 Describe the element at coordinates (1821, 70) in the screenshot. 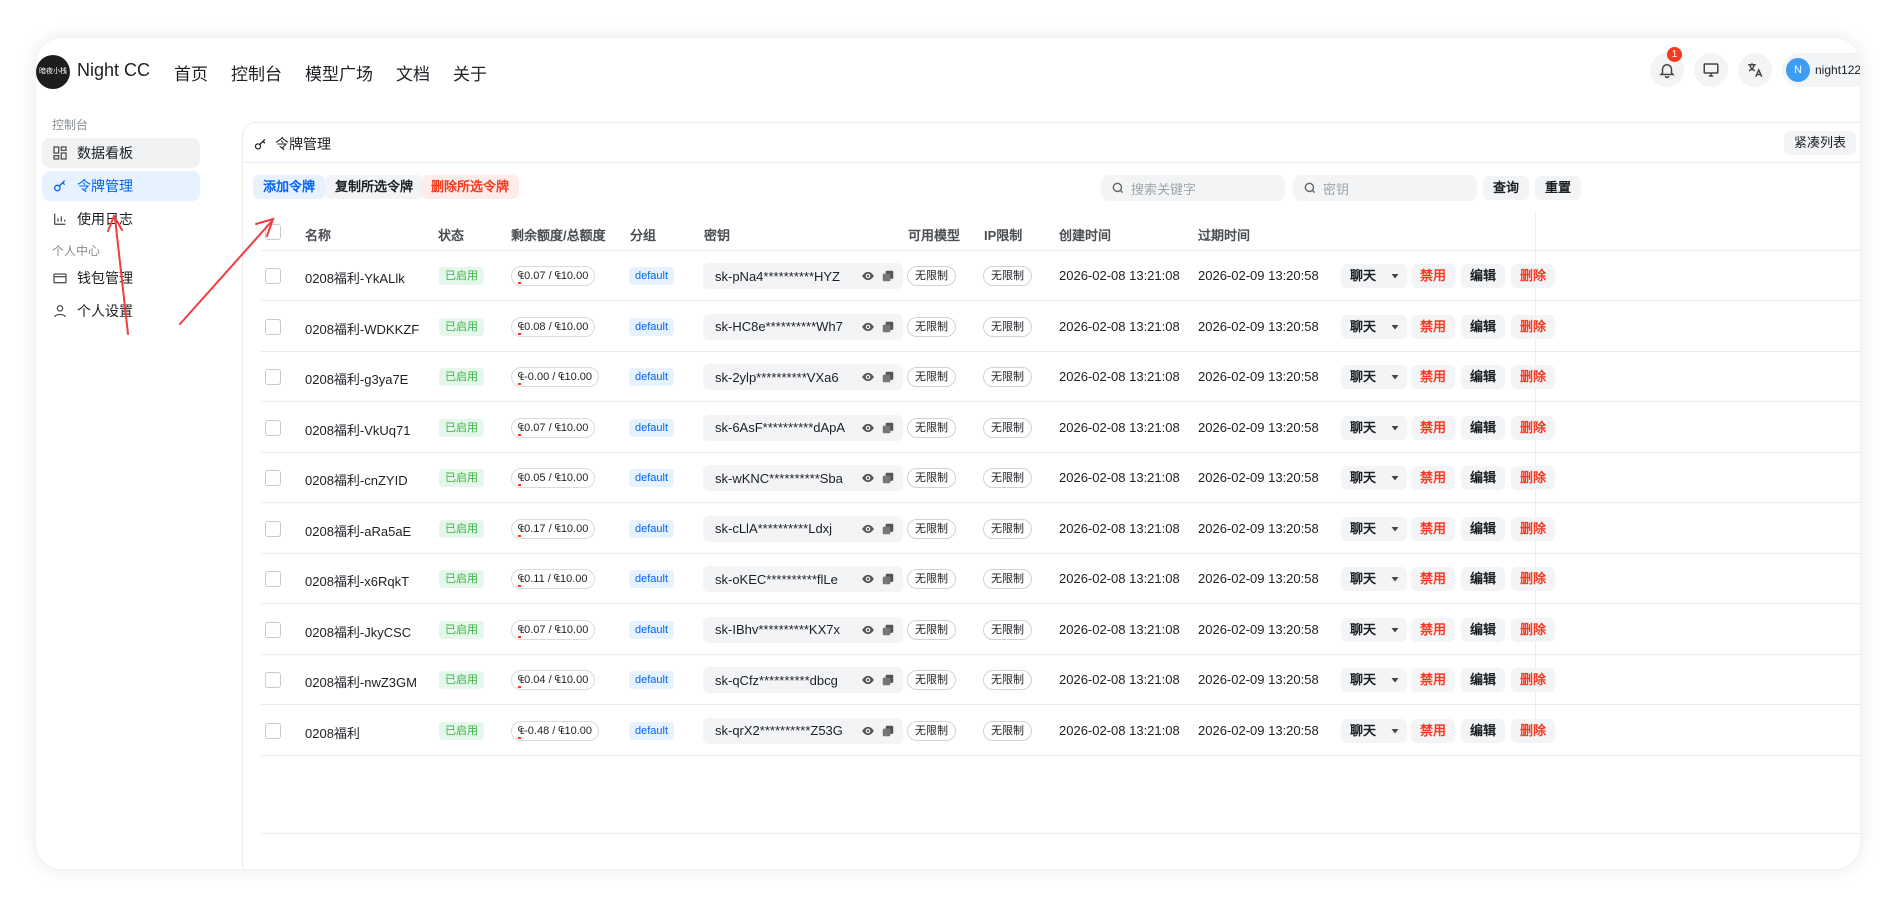

I see `user-menu: N night122` at that location.